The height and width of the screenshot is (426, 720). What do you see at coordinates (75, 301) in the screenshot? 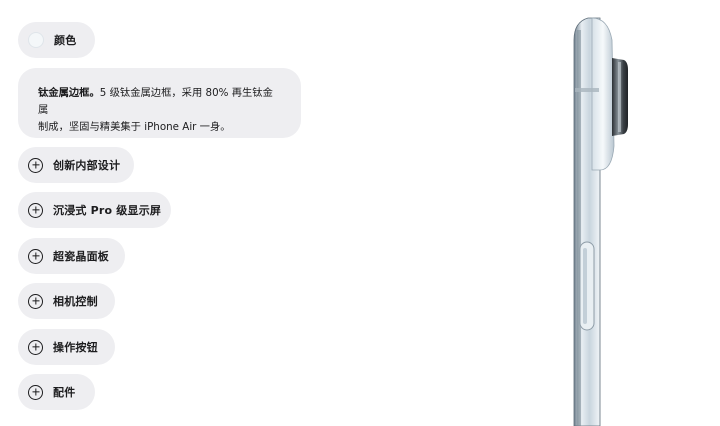
I see `menu-item-label: 相机控制` at bounding box center [75, 301].